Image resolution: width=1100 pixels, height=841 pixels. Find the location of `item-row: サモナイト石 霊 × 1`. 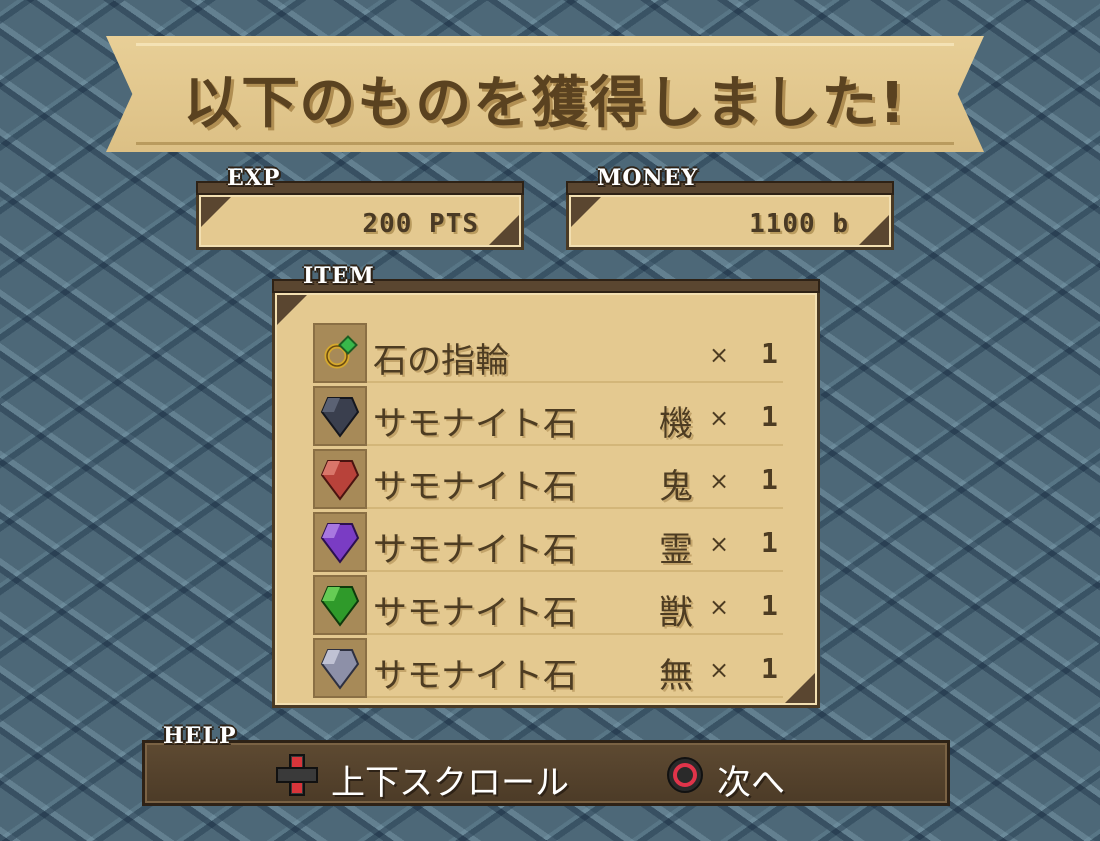

item-row: サモナイト石 霊 × 1 is located at coordinates (548, 542).